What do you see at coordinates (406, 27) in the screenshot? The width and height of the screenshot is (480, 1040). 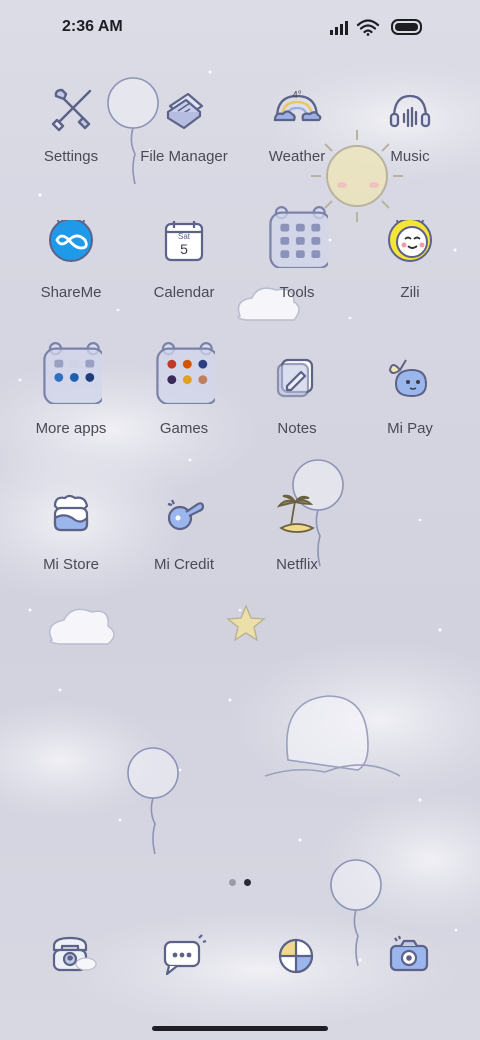 I see `battery-icon` at bounding box center [406, 27].